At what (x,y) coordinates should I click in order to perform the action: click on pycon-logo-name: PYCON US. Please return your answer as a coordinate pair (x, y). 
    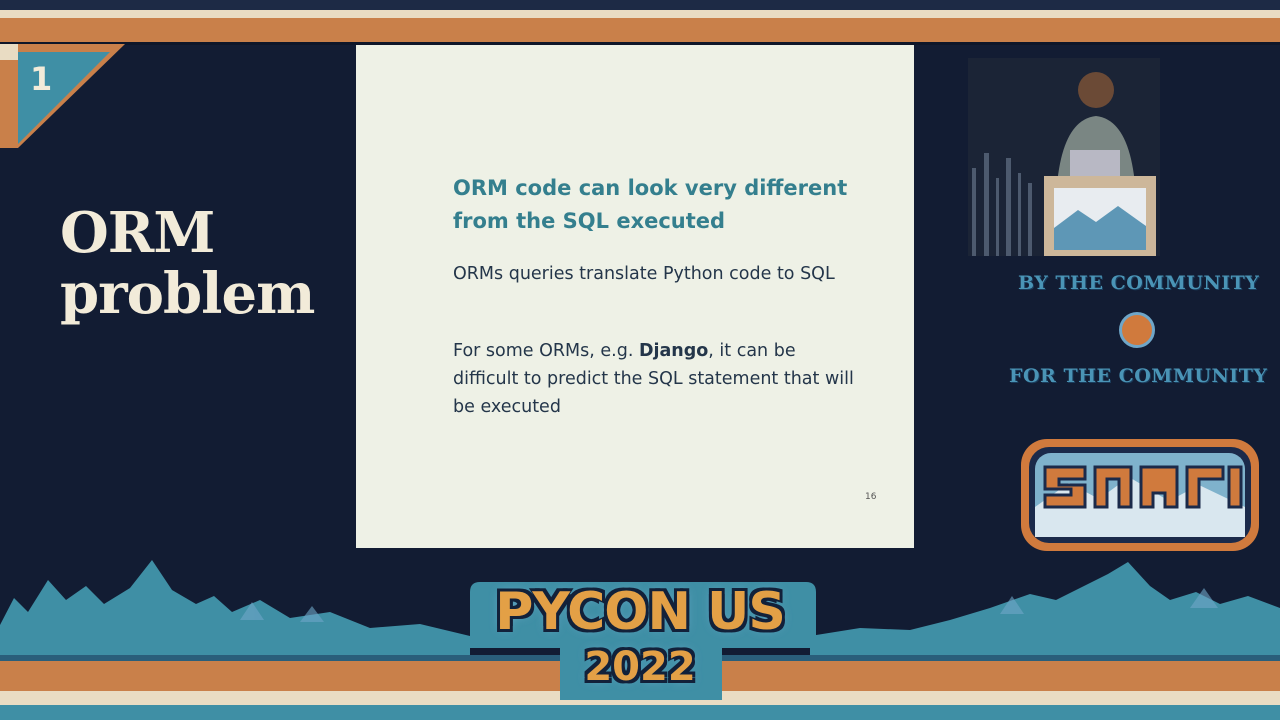
    Looking at the image, I should click on (640, 612).